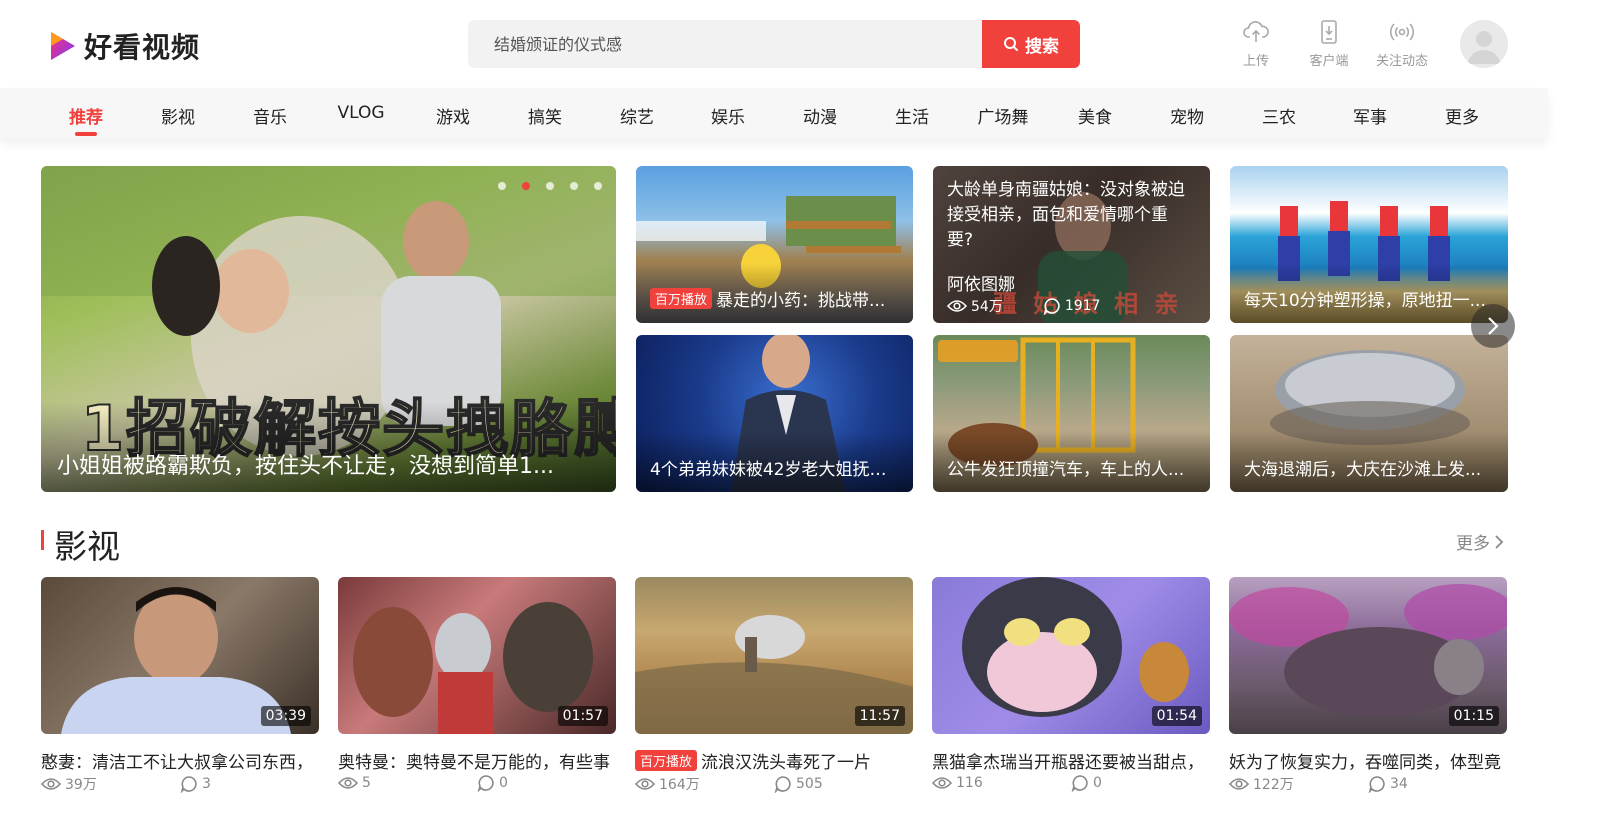 The height and width of the screenshot is (840, 1603). I want to click on nav-item-recommend: 推荐, so click(86, 115).